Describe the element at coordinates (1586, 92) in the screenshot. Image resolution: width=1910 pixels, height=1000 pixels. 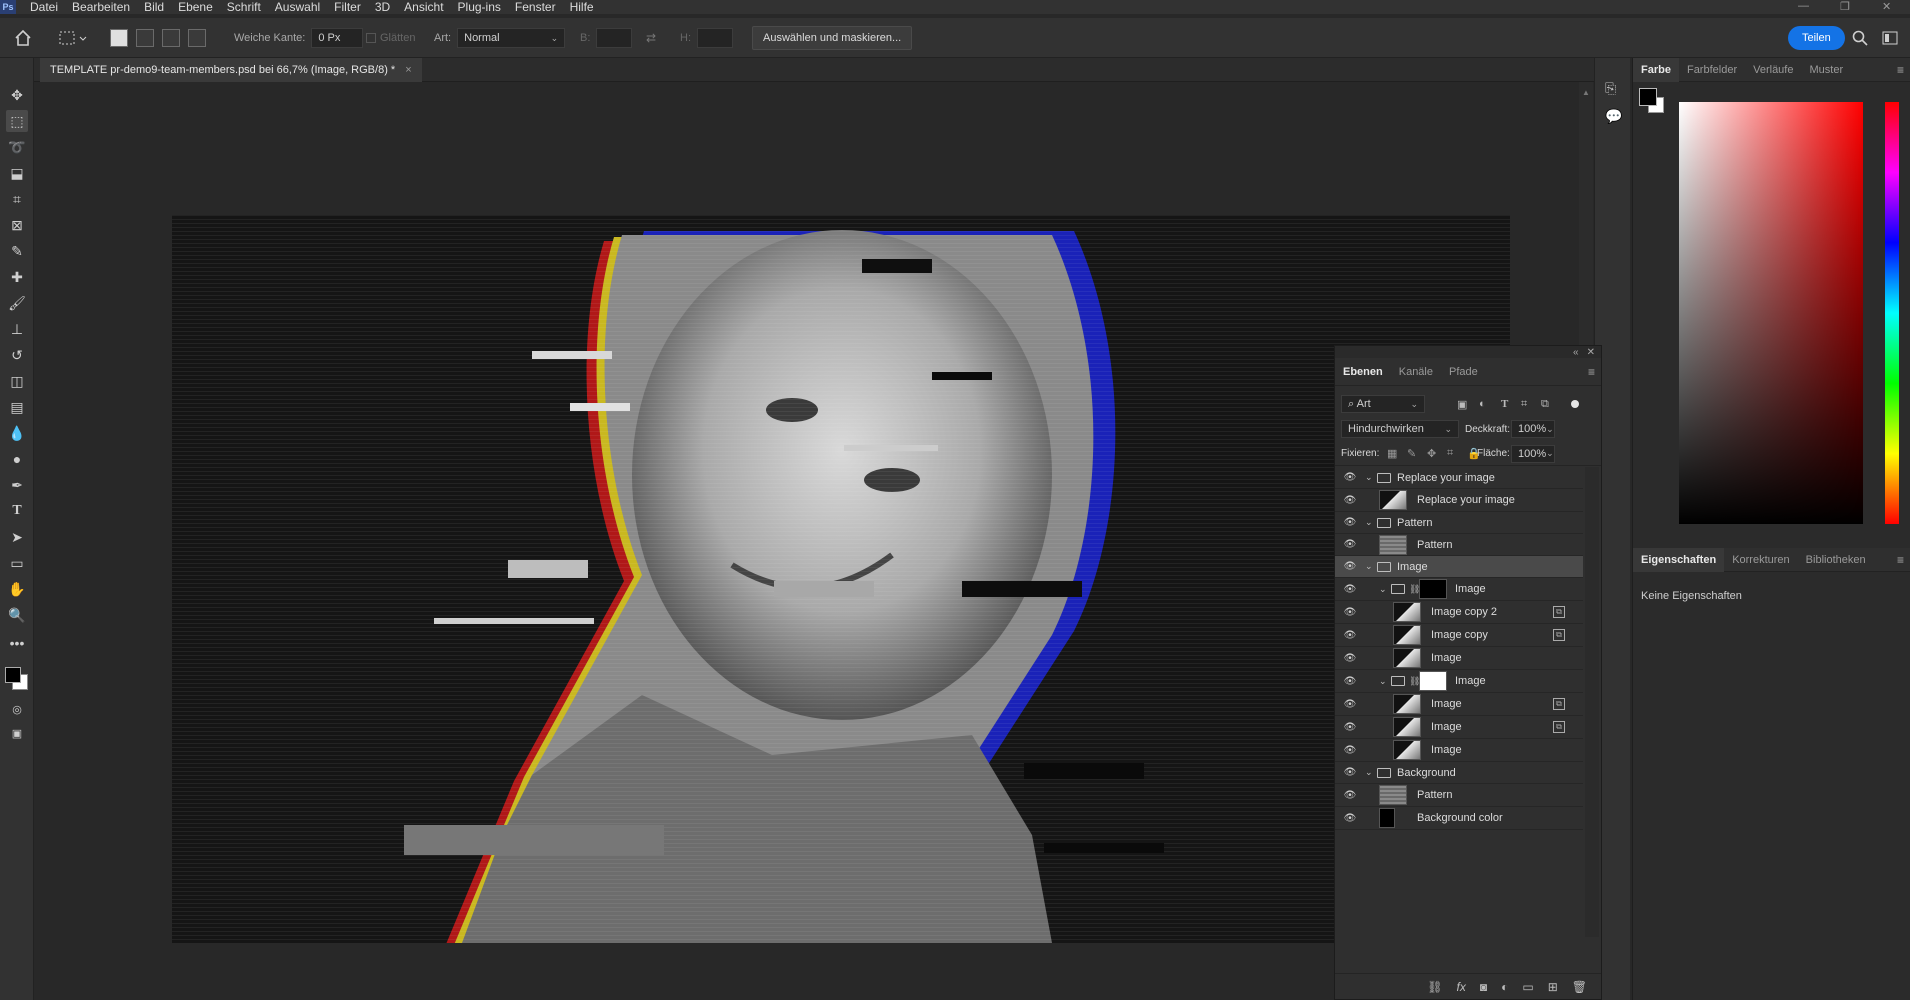
I see `scroll-up-icon: ▲` at that location.